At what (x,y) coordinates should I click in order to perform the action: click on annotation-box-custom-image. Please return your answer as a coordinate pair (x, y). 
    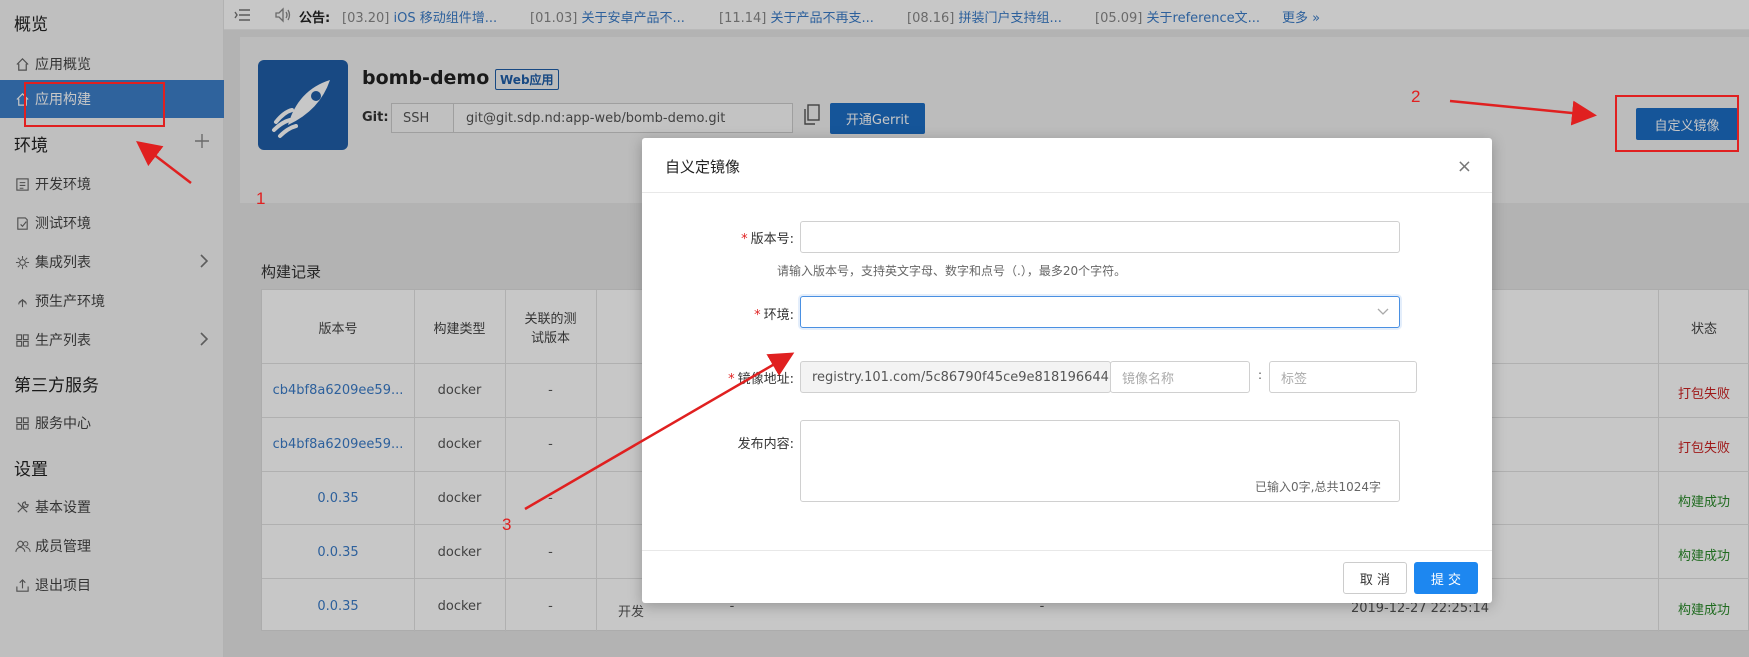
    Looking at the image, I should click on (1677, 123).